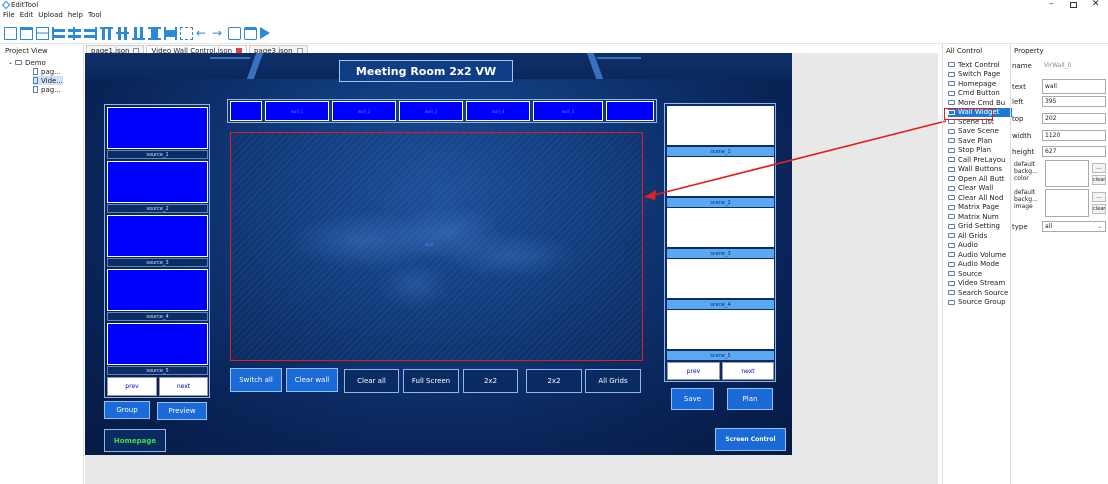 This screenshot has height=484, width=1108. I want to click on align-left-icon, so click(58, 33).